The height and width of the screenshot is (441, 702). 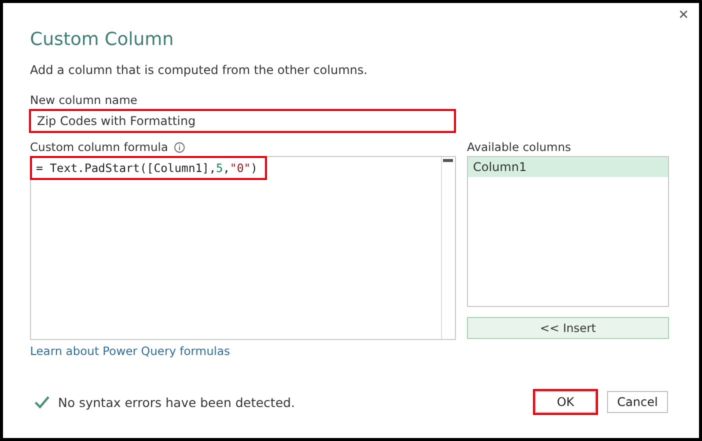 What do you see at coordinates (565, 402) in the screenshot?
I see `ok-button: OK` at bounding box center [565, 402].